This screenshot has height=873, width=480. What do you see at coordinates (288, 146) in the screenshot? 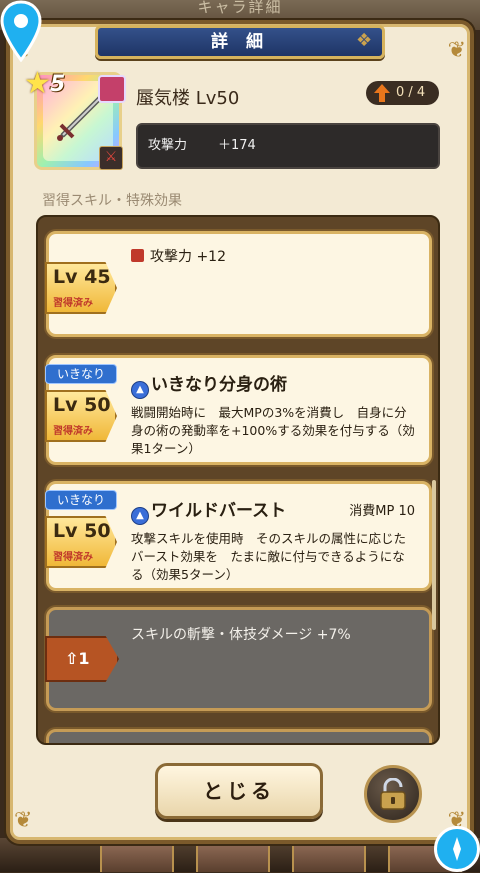
I see `stat-box: 攻撃力 ＋174` at bounding box center [288, 146].